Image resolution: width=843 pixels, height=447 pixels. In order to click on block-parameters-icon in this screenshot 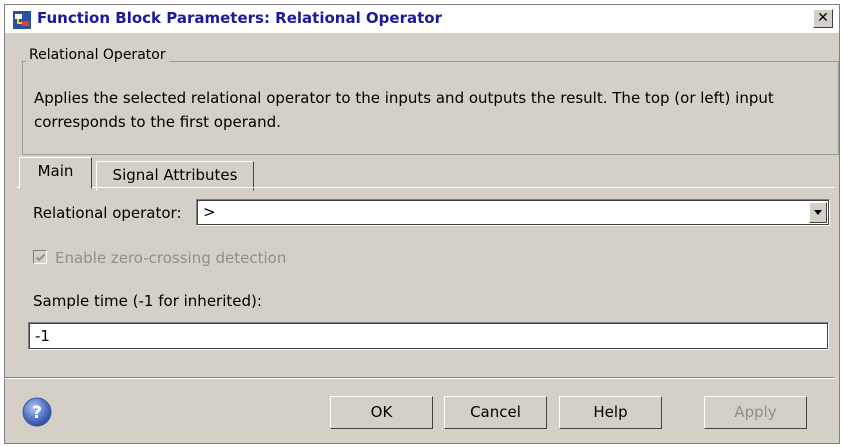, I will do `click(22, 20)`.